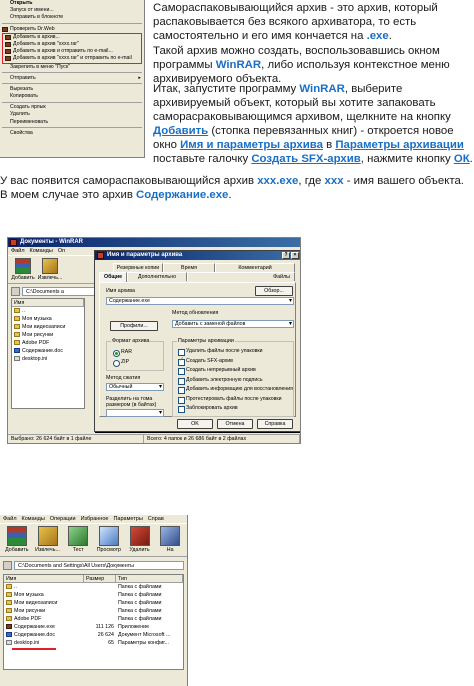 This screenshot has height=686, width=474. What do you see at coordinates (72, 17) in the screenshot?
I see `context-menu-item: Отправить в блокноте` at bounding box center [72, 17].